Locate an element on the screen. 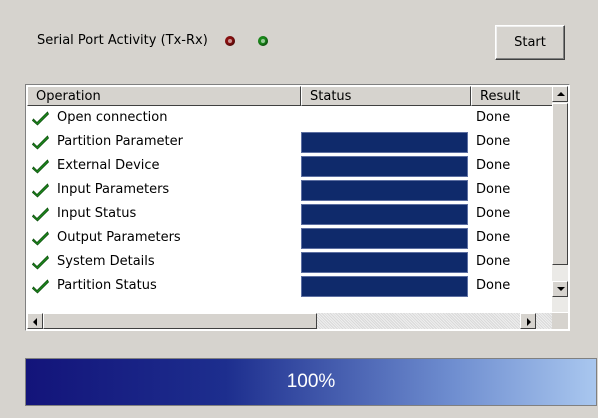 The height and width of the screenshot is (418, 598). operation-label: System Details is located at coordinates (106, 261).